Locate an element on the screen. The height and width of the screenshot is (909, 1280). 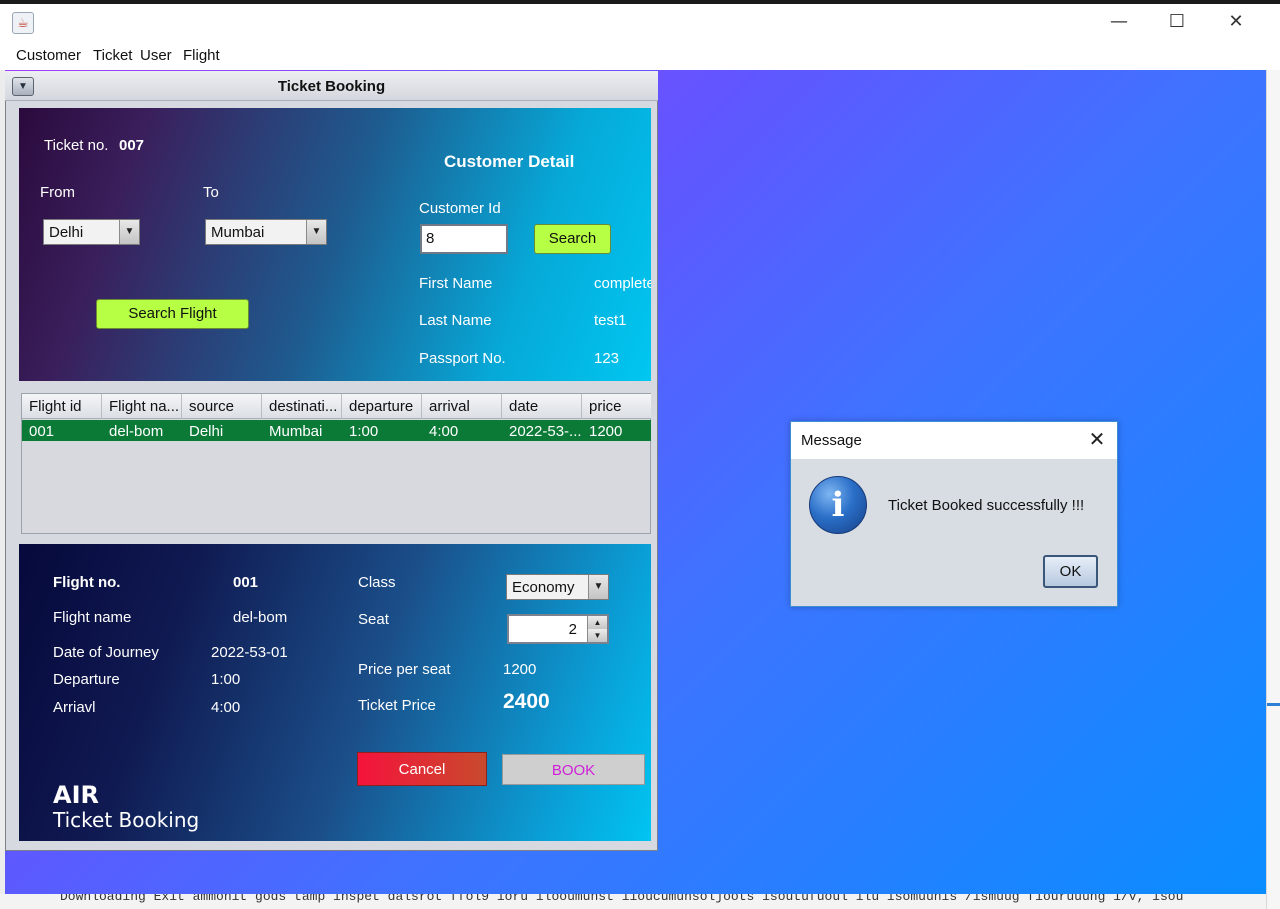
flight-no-label: Flight no. is located at coordinates (87, 582).